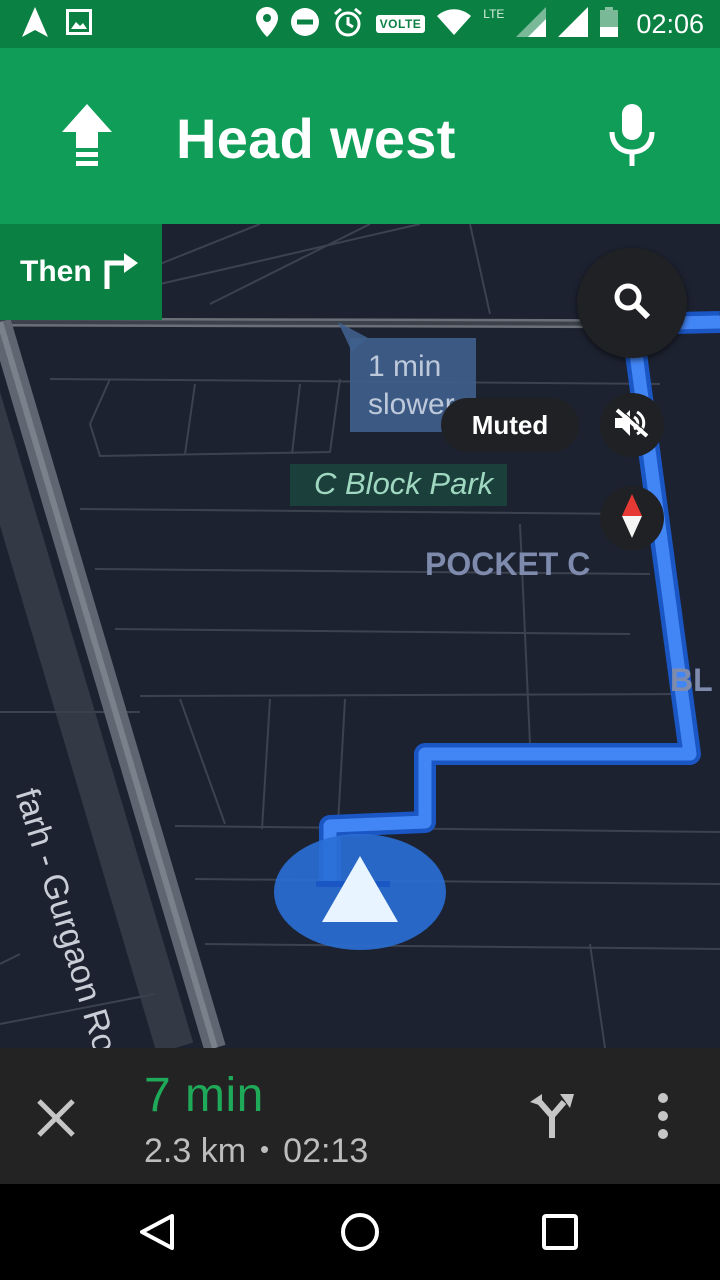 The width and height of the screenshot is (720, 1280). I want to click on trip-distance: 2.3 km, so click(195, 1151).